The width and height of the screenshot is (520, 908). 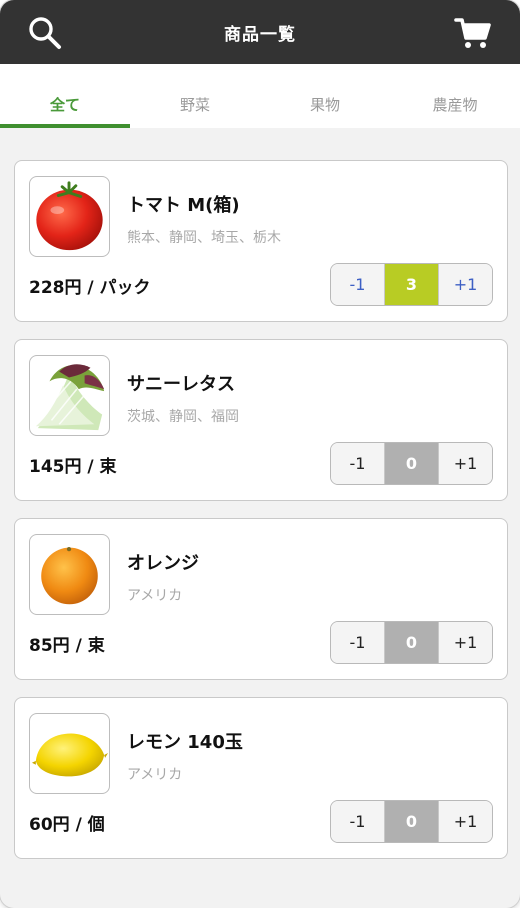 I want to click on product-origin: 茨城、静岡、福岡, so click(x=183, y=417).